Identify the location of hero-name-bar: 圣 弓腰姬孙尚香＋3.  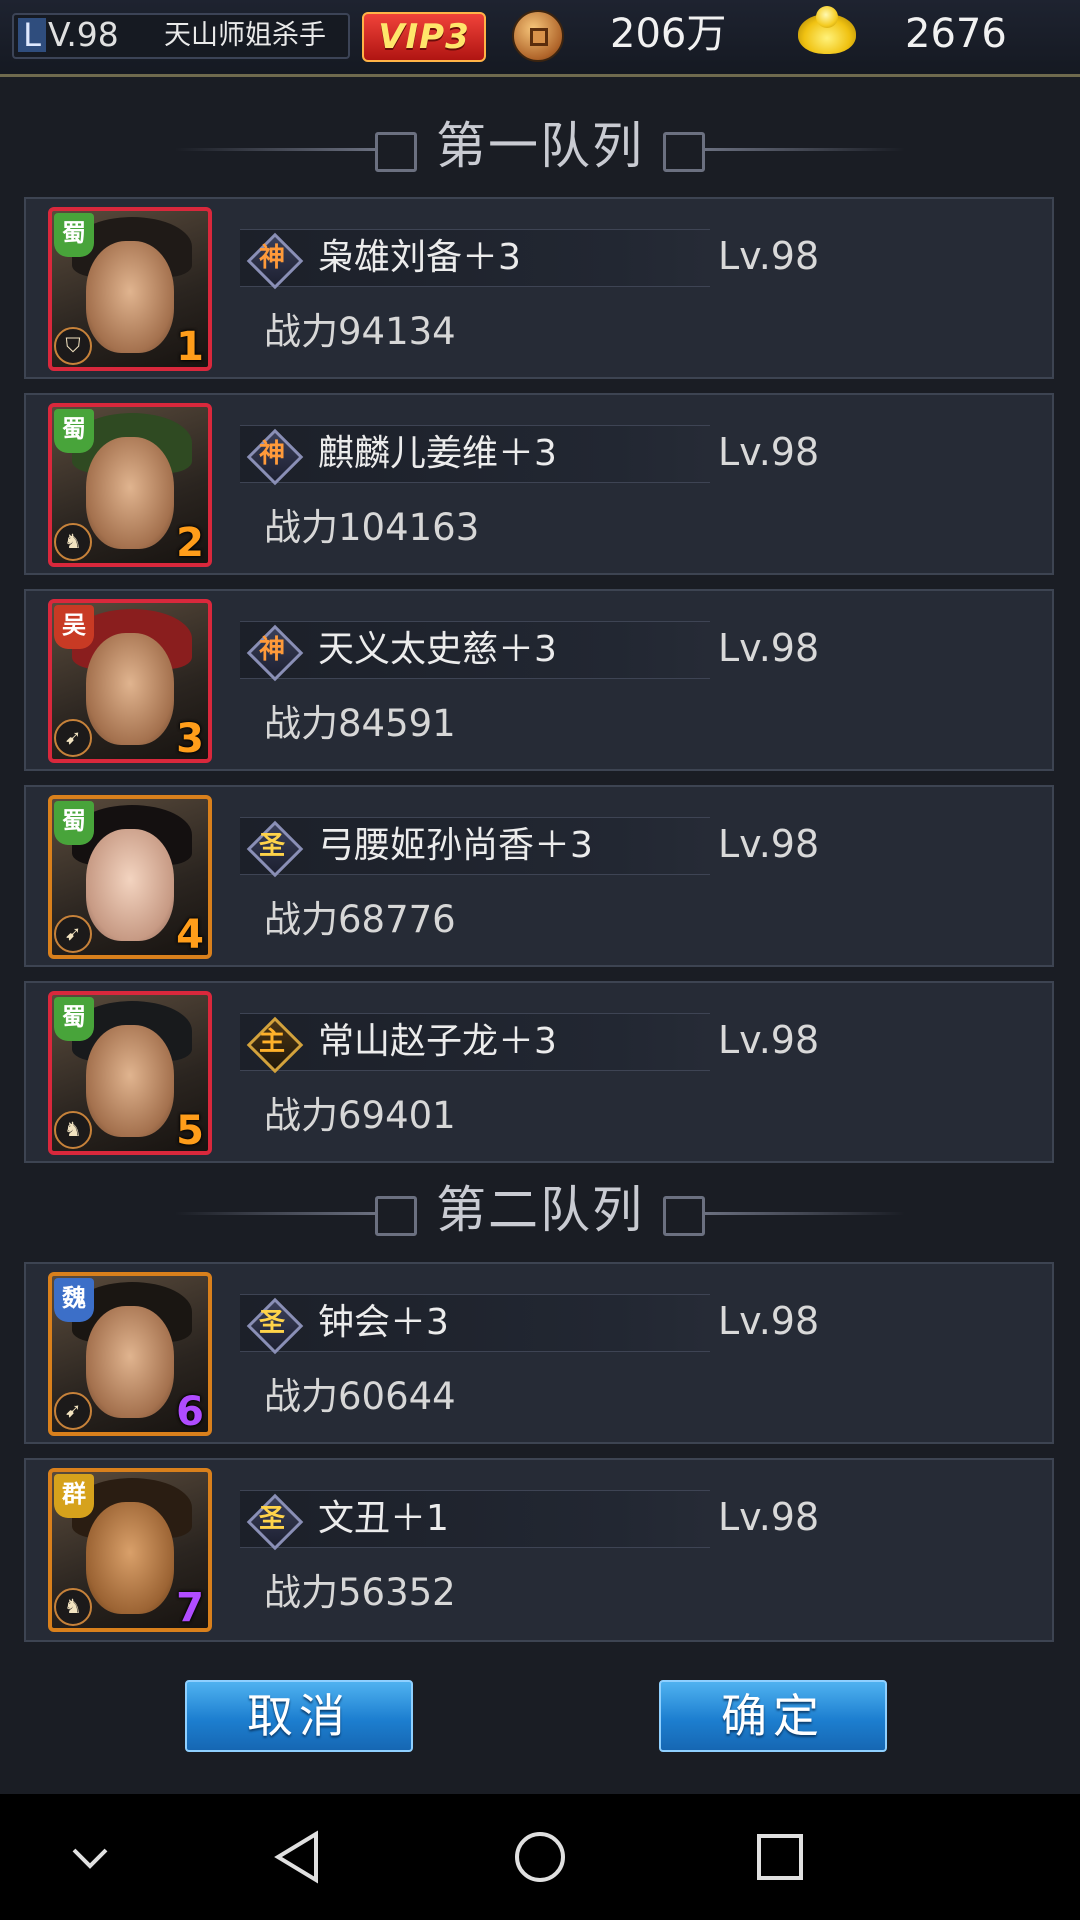
(475, 847).